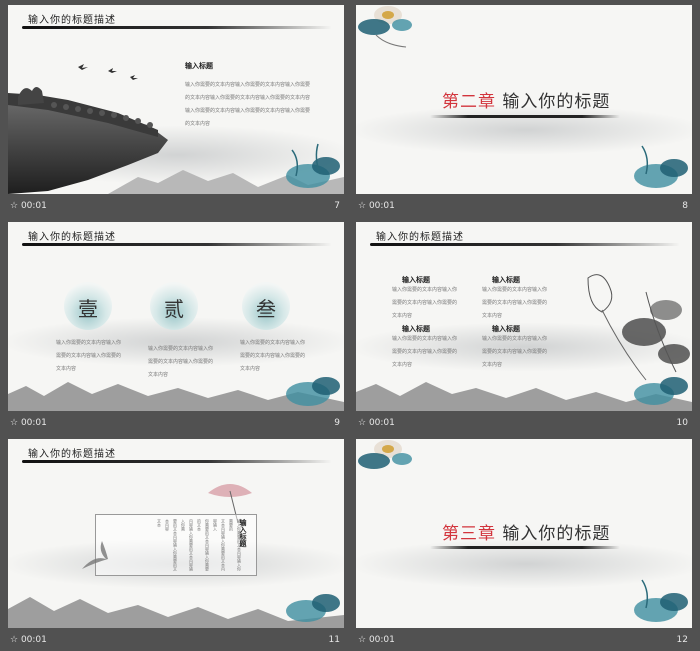  I want to click on numeral-badge: 贰, so click(174, 306).